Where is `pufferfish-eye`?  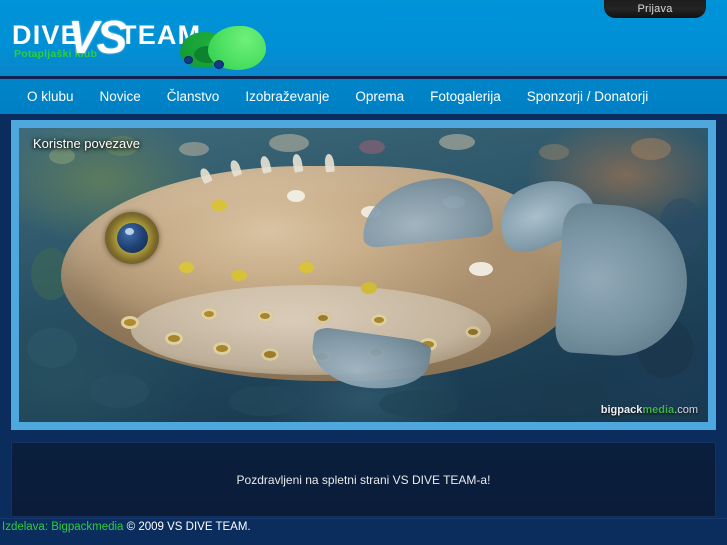 pufferfish-eye is located at coordinates (132, 238).